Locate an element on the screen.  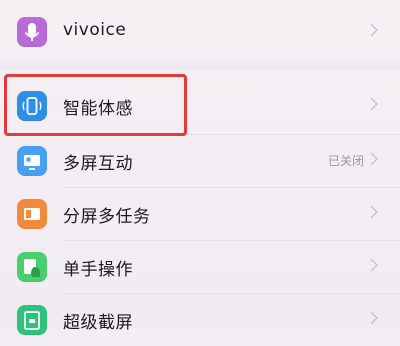
settings-item-label: vivoice is located at coordinates (95, 30).